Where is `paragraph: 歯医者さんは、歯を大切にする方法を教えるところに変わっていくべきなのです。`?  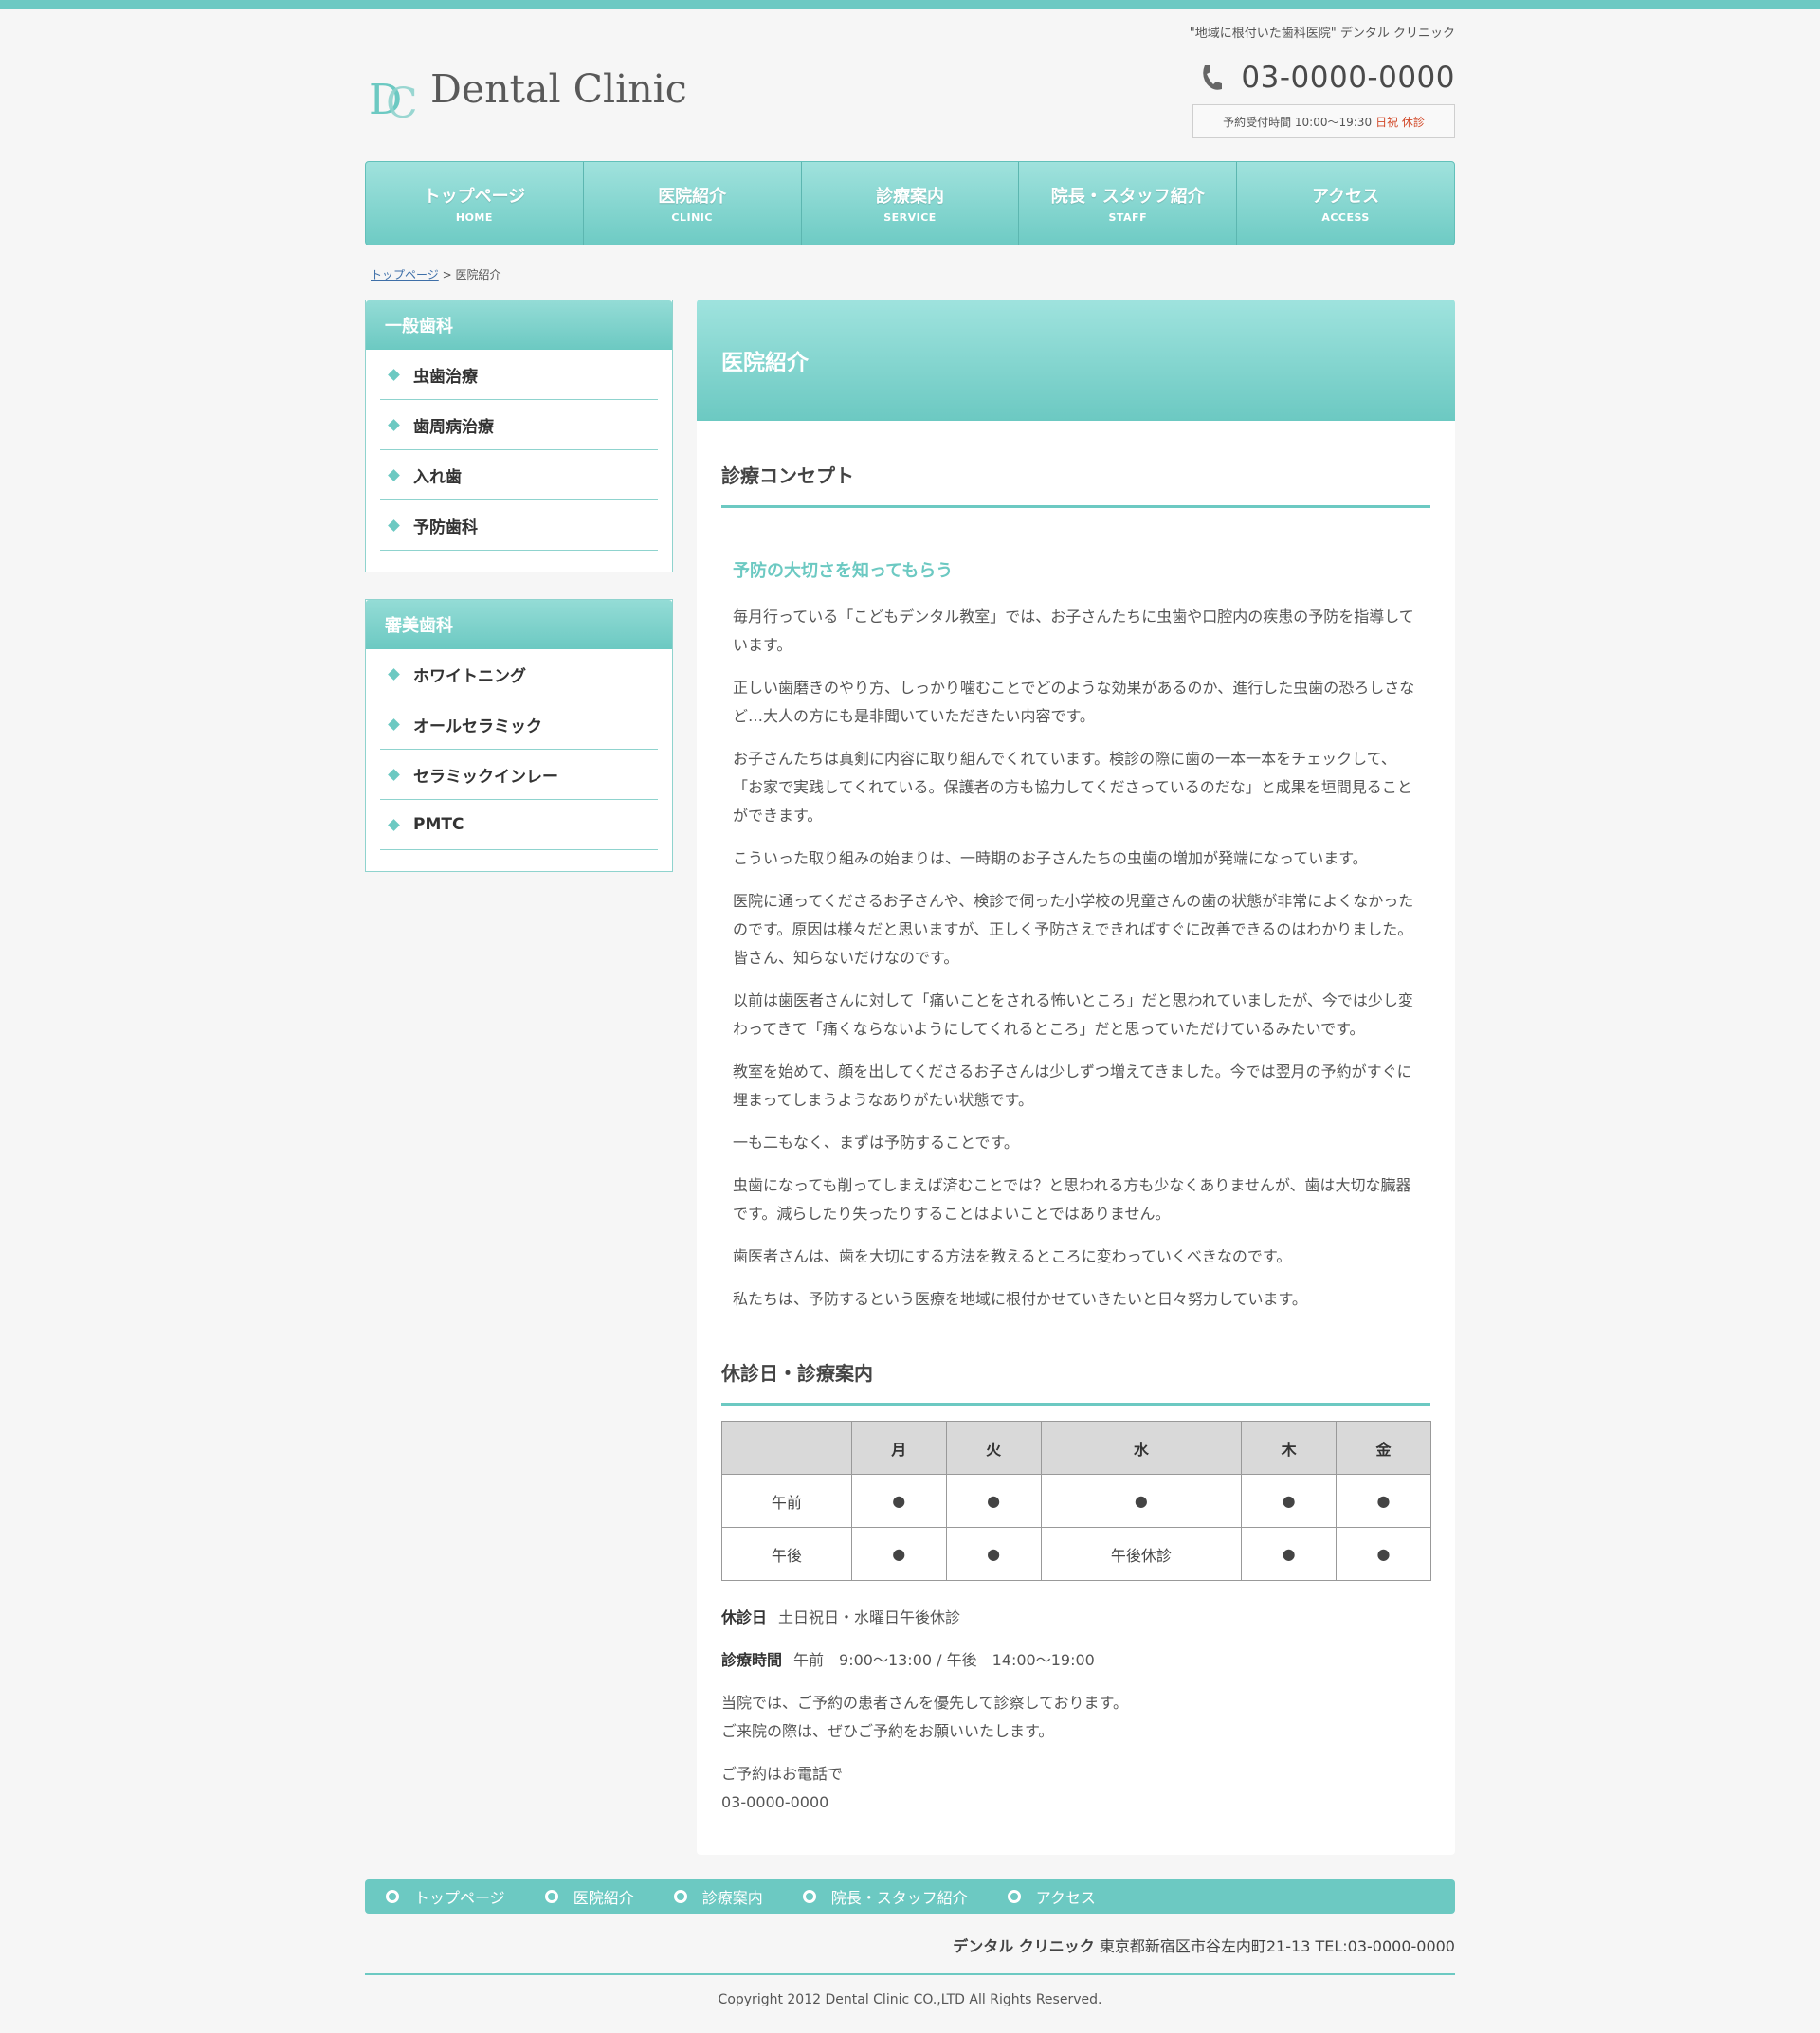
paragraph: 歯医者さんは、歯を大切にする方法を教えるところに変わっていくべきなのです。 is located at coordinates (1013, 1256).